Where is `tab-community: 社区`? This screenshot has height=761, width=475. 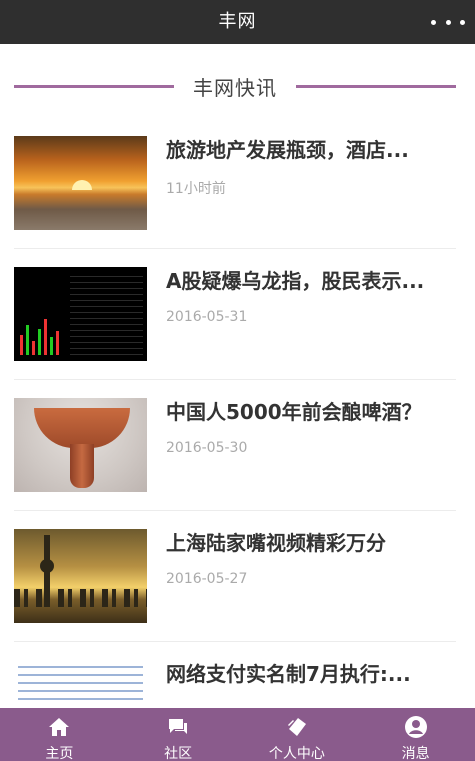
tab-community: 社区 is located at coordinates (178, 734).